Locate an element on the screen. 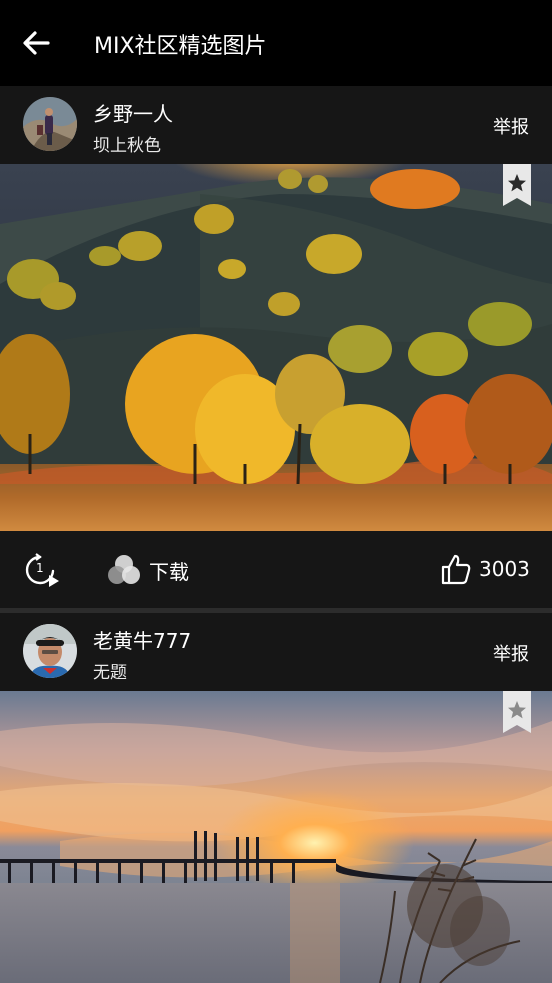  post-action-bar: 1 下载 3003 is located at coordinates (276, 569).